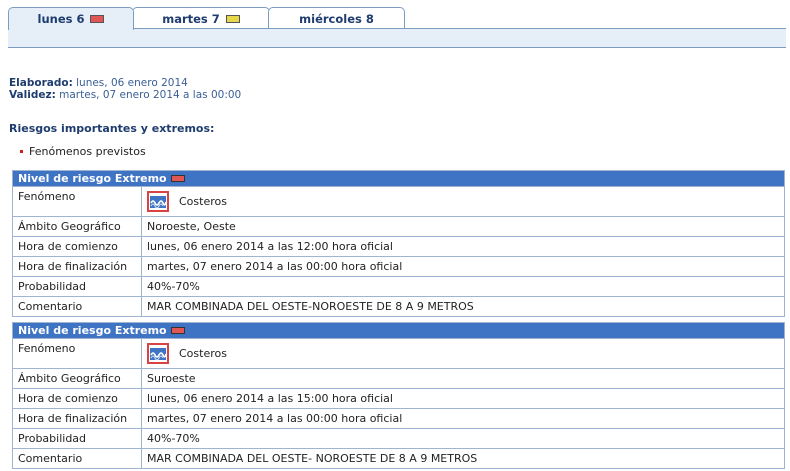 Image resolution: width=790 pixels, height=471 pixels. What do you see at coordinates (87, 151) in the screenshot?
I see `bullet-text: Fenómenos previstos` at bounding box center [87, 151].